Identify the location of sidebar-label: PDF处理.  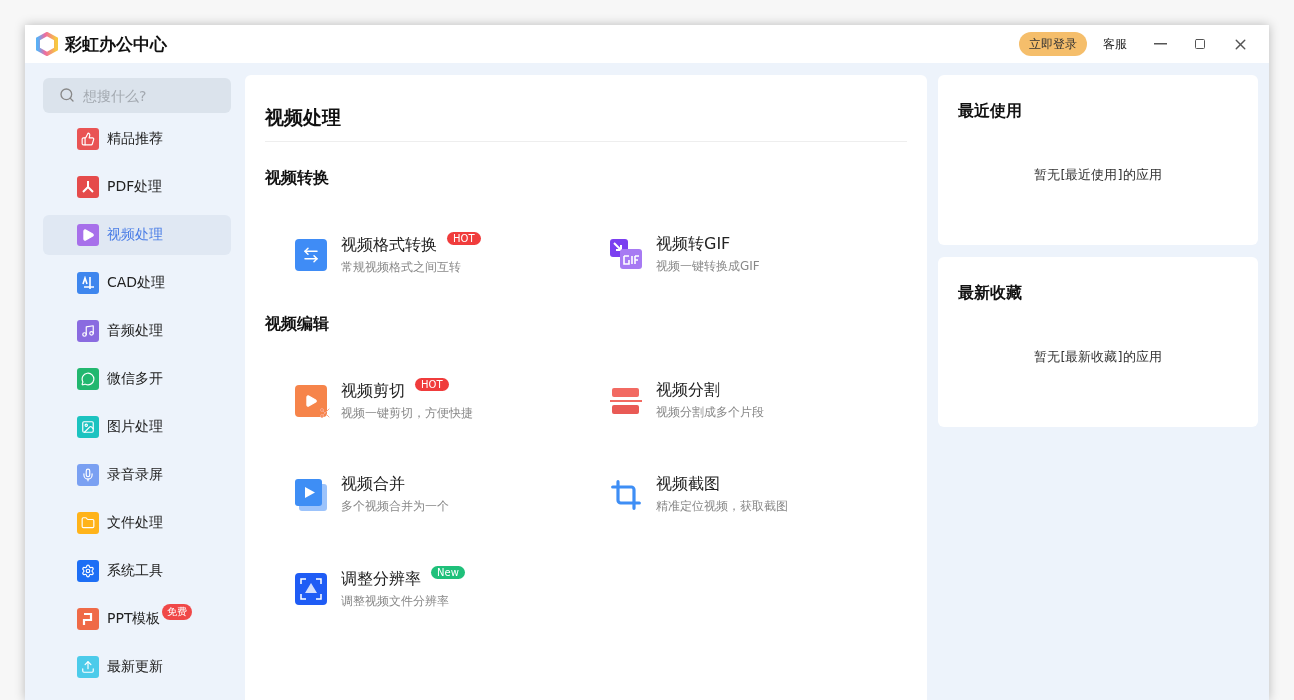
(135, 187).